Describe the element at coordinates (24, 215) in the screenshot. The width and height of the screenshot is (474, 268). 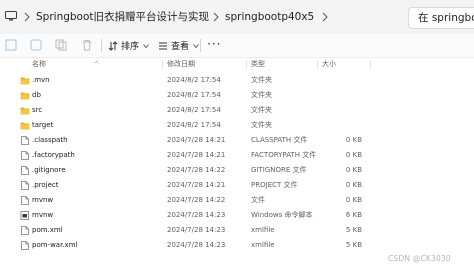
I see `script-file-icon` at that location.